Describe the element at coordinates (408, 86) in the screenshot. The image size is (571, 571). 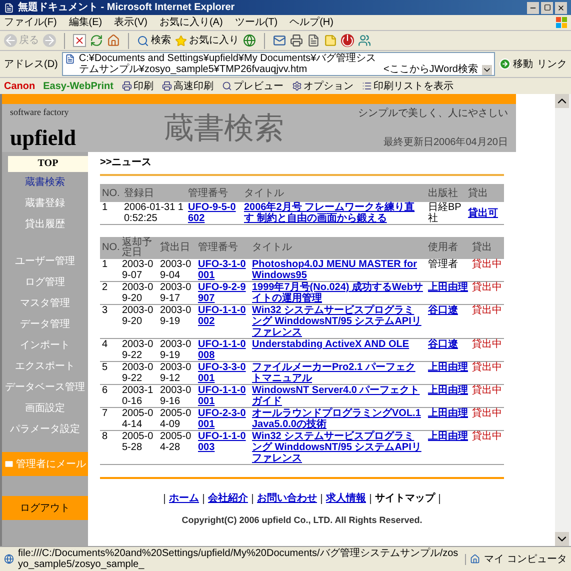
I see `print-toolbar-button: 印刷リストを表示` at that location.